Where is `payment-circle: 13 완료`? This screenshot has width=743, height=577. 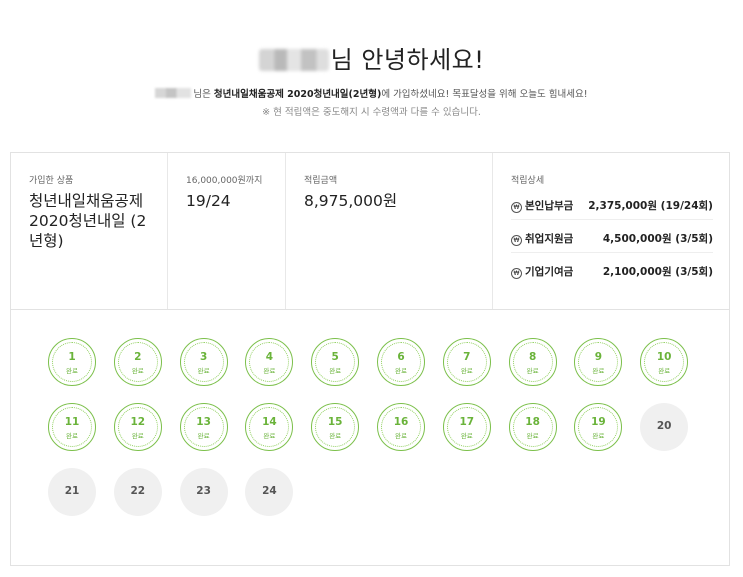
payment-circle: 13 완료 is located at coordinates (203, 427).